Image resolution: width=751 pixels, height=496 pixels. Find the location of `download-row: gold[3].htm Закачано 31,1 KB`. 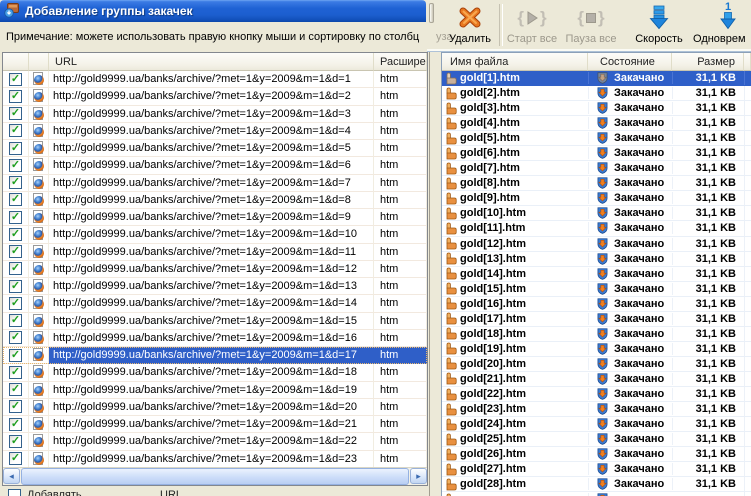

download-row: gold[3].htm Закачано 31,1 KB is located at coordinates (596, 109).